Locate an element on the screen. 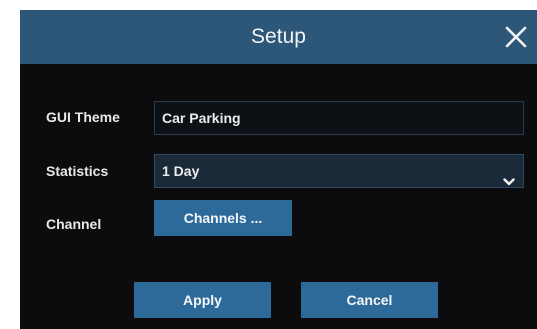 This screenshot has width=537, height=329. statistics-value: 1 Day is located at coordinates (181, 171).